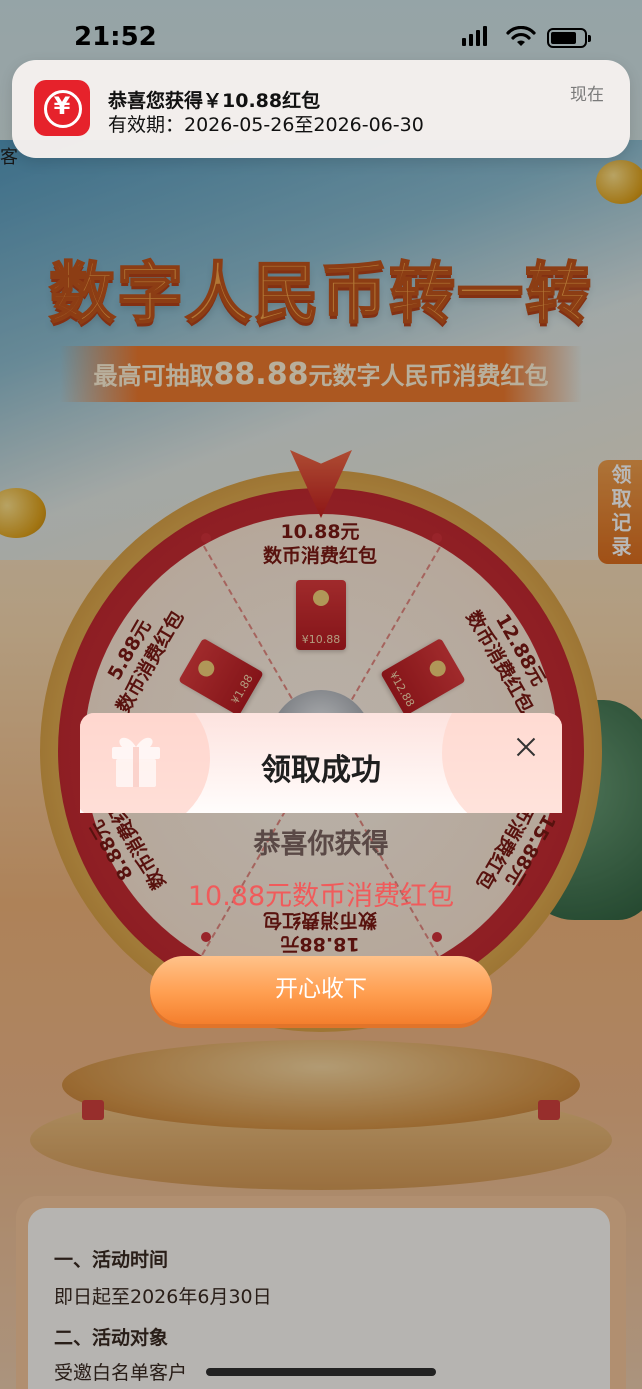 The image size is (642, 1389). What do you see at coordinates (321, 1372) in the screenshot?
I see `home-indicator` at bounding box center [321, 1372].